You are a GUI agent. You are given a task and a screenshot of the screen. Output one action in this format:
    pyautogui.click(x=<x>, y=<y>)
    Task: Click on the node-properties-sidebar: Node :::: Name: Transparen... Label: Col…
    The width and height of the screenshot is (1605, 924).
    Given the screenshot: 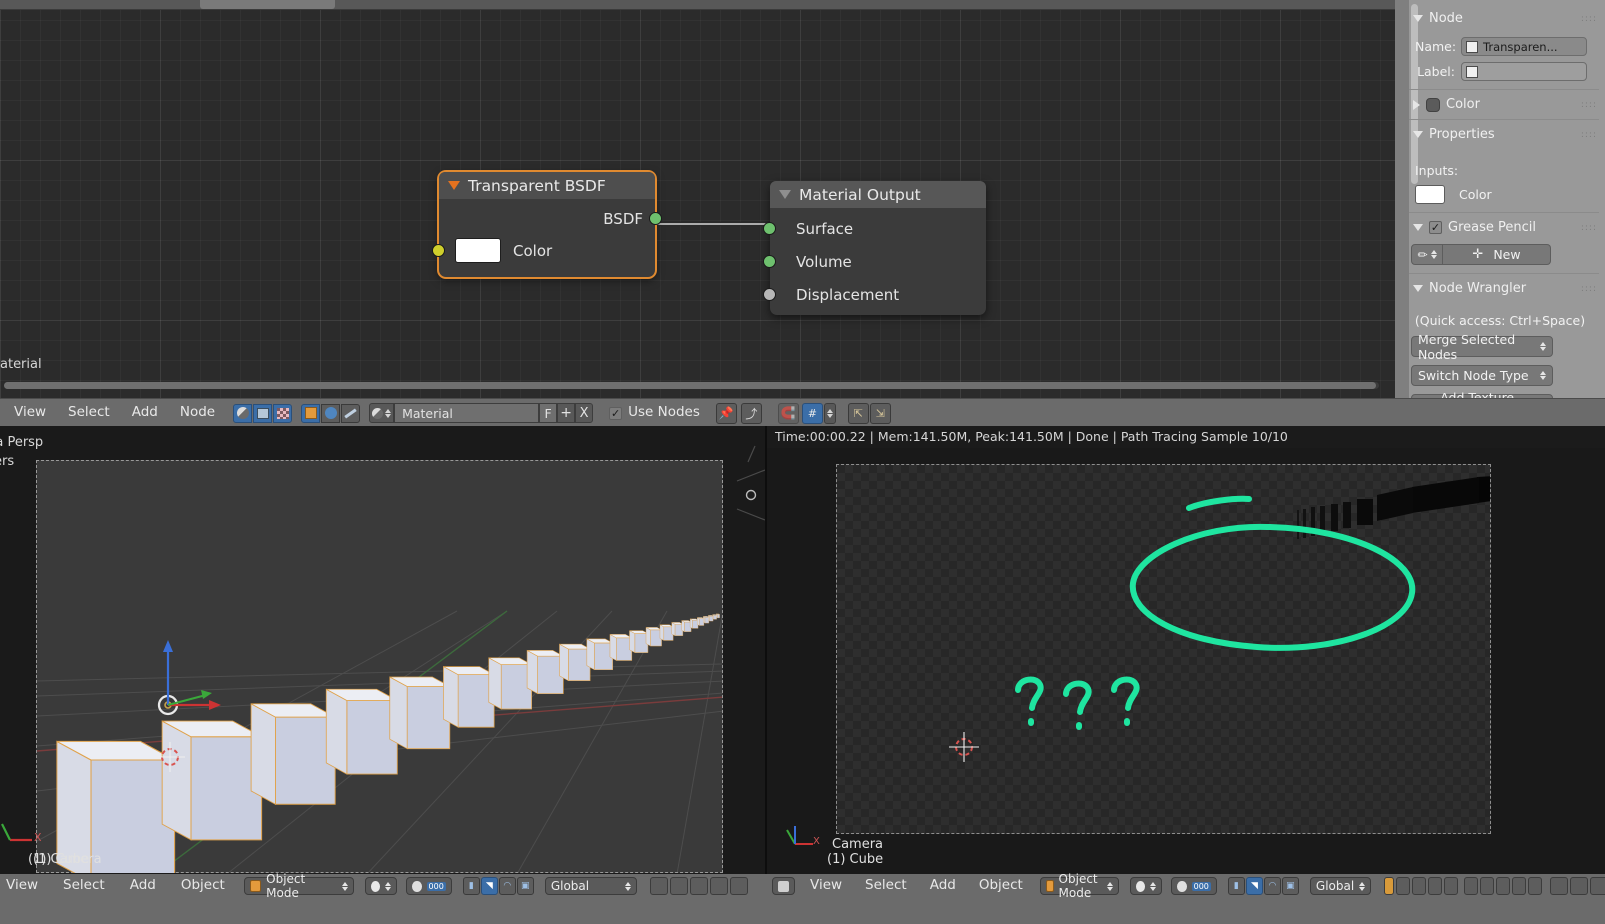 What is the action you would take?
    pyautogui.click(x=1500, y=199)
    